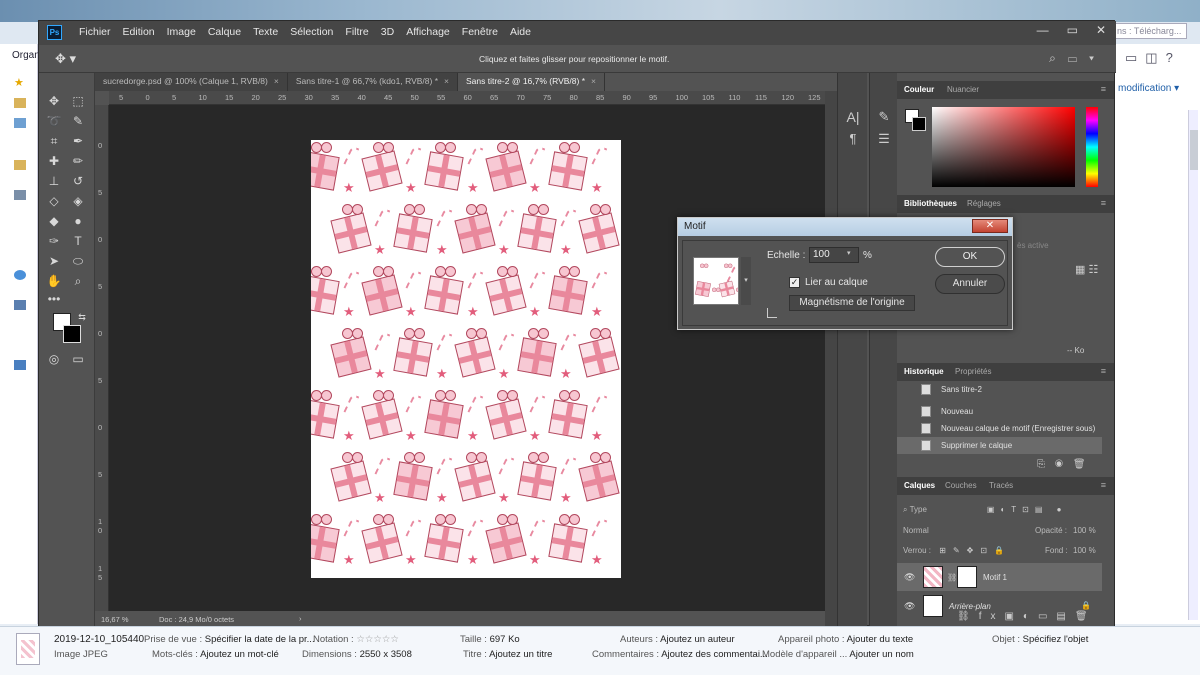 Image resolution: width=1200 pixels, height=675 pixels. I want to click on blend-mode-select: Normal, so click(916, 530).